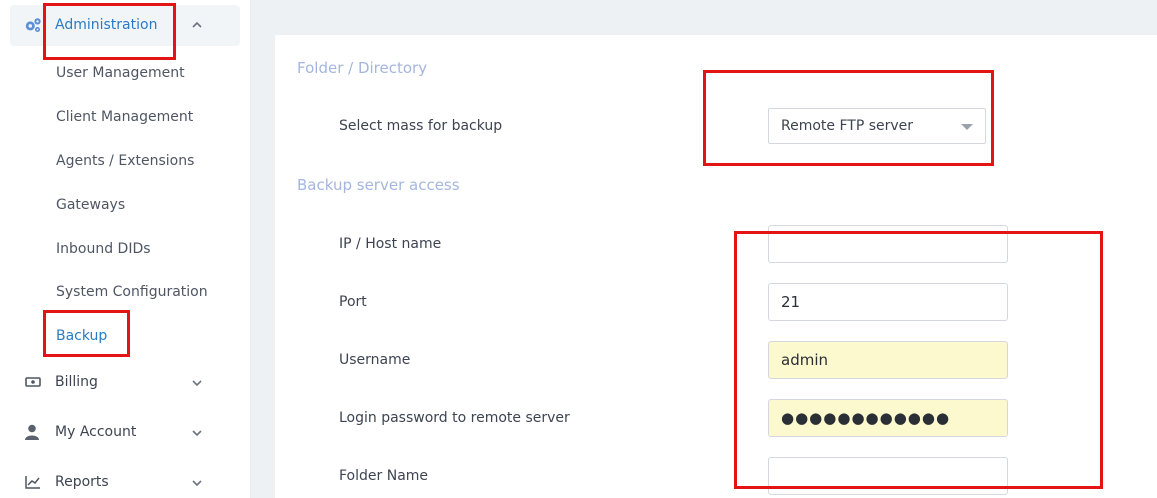 Image resolution: width=1157 pixels, height=498 pixels. Describe the element at coordinates (967, 127) in the screenshot. I see `caret-down-icon` at that location.